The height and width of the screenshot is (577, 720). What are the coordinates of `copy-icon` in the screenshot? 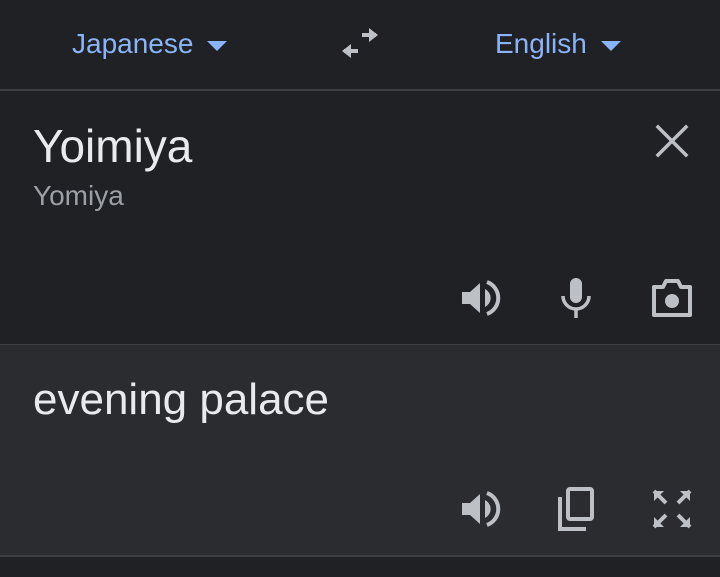 It's located at (576, 509).